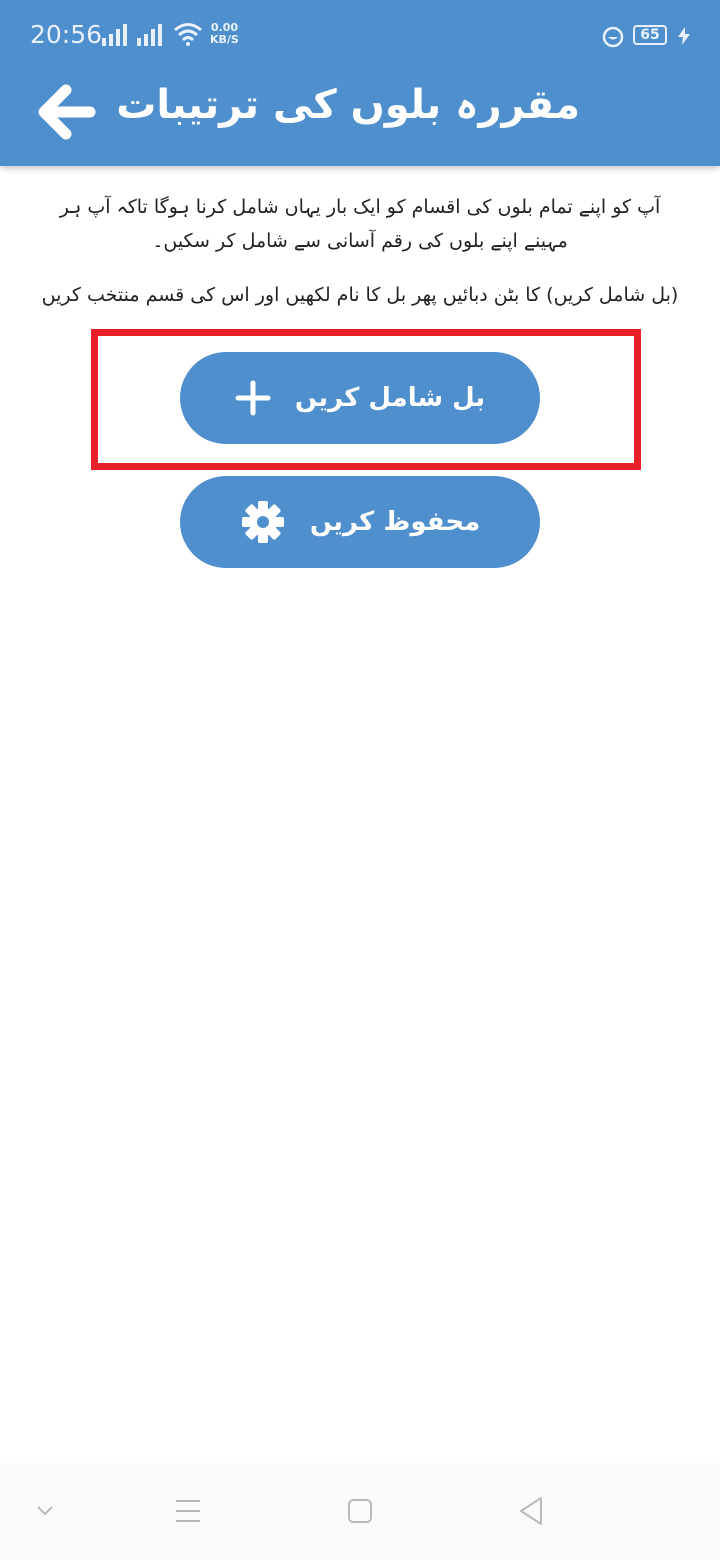 The image size is (720, 1560). I want to click on add-bill-label: بل شامل کریں, so click(390, 398).